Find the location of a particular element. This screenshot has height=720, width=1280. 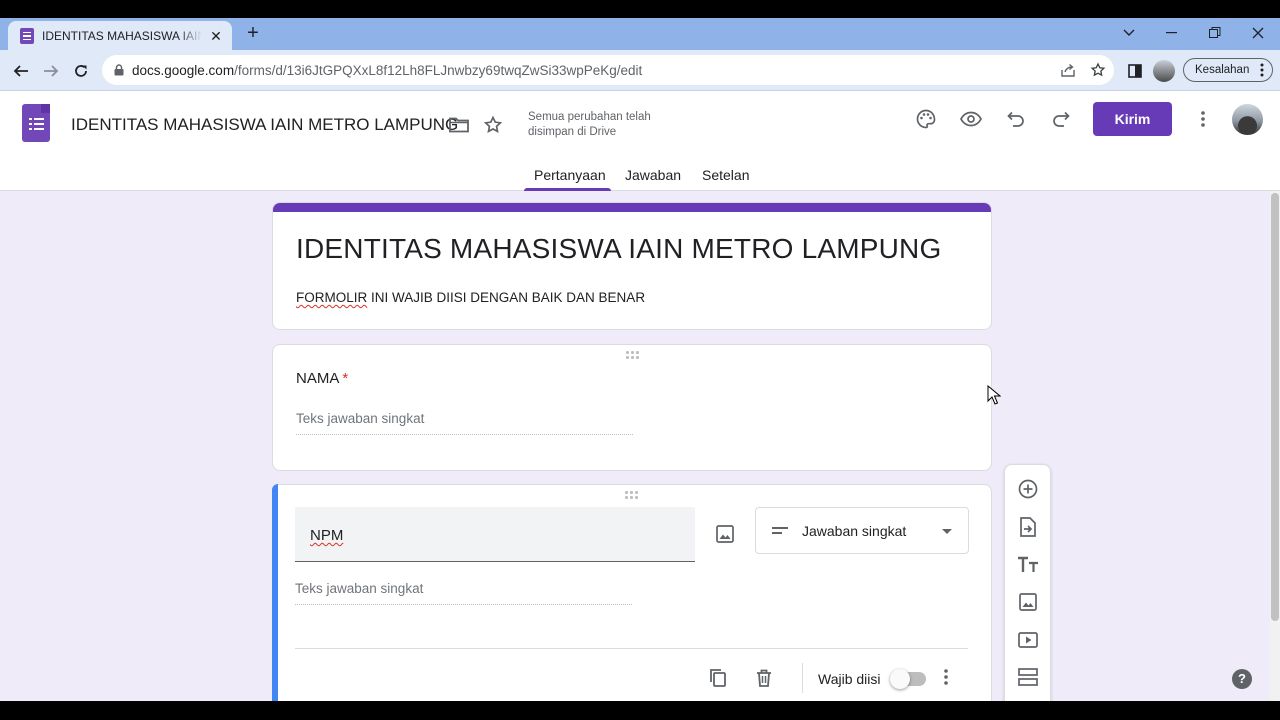

question-title: NAMA * is located at coordinates (322, 378).